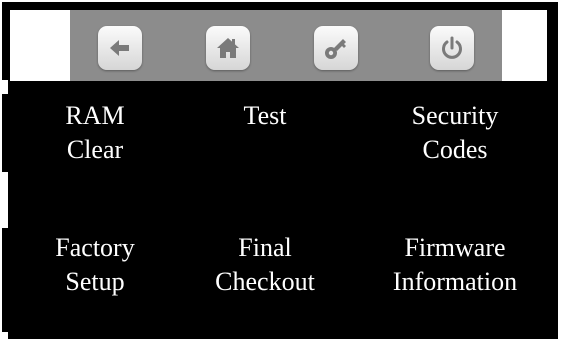  What do you see at coordinates (95, 133) in the screenshot?
I see `menu-item-ram-clear: RAM Clear` at bounding box center [95, 133].